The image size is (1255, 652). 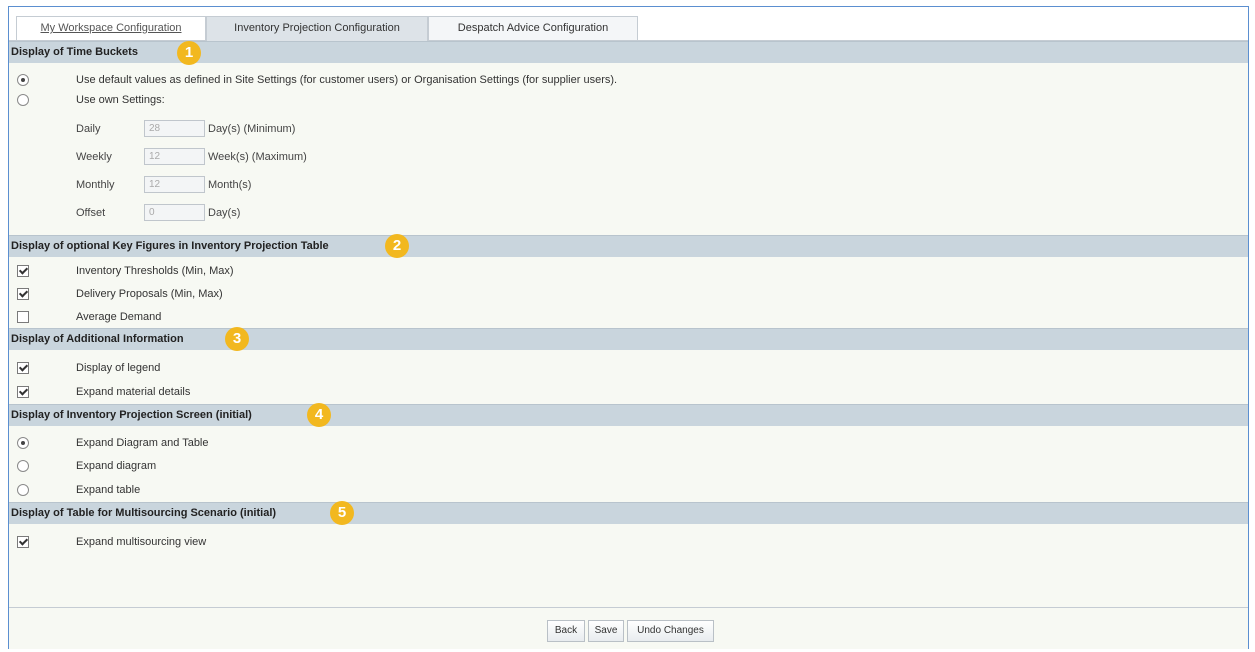 What do you see at coordinates (342, 513) in the screenshot?
I see `callout-badge-5: 5` at bounding box center [342, 513].